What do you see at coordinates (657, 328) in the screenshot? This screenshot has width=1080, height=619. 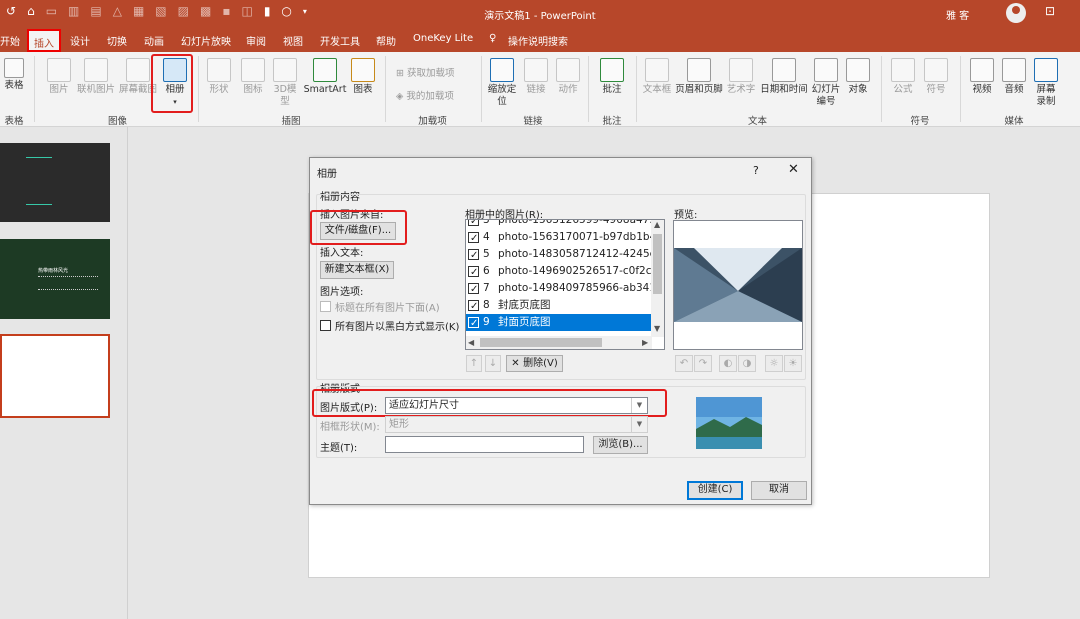 I see `scroll-down-icon: ▼` at bounding box center [657, 328].